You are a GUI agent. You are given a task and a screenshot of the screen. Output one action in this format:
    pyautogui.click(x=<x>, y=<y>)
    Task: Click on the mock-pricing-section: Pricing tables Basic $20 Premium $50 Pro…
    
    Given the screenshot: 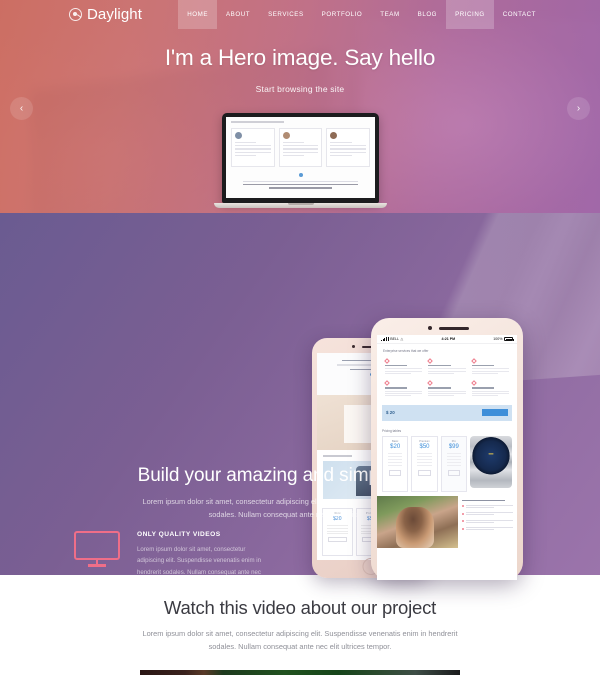 What is the action you would take?
    pyautogui.click(x=447, y=458)
    